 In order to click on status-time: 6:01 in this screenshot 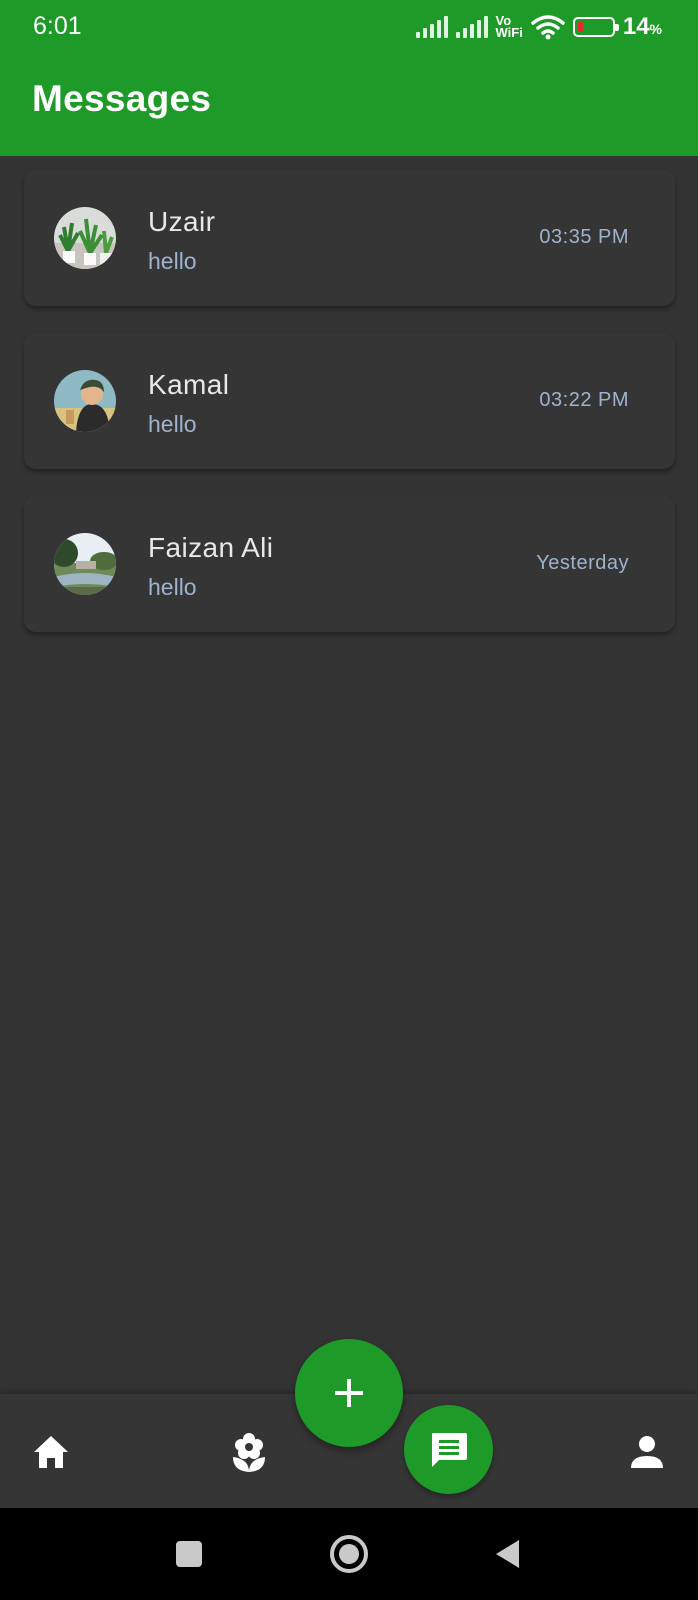, I will do `click(57, 26)`.